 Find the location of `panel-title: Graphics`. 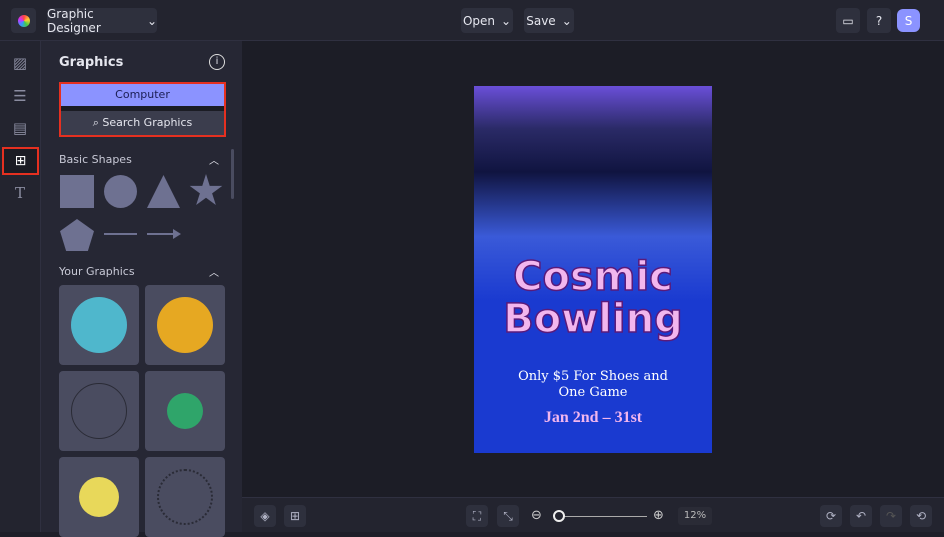

panel-title: Graphics is located at coordinates (91, 62).